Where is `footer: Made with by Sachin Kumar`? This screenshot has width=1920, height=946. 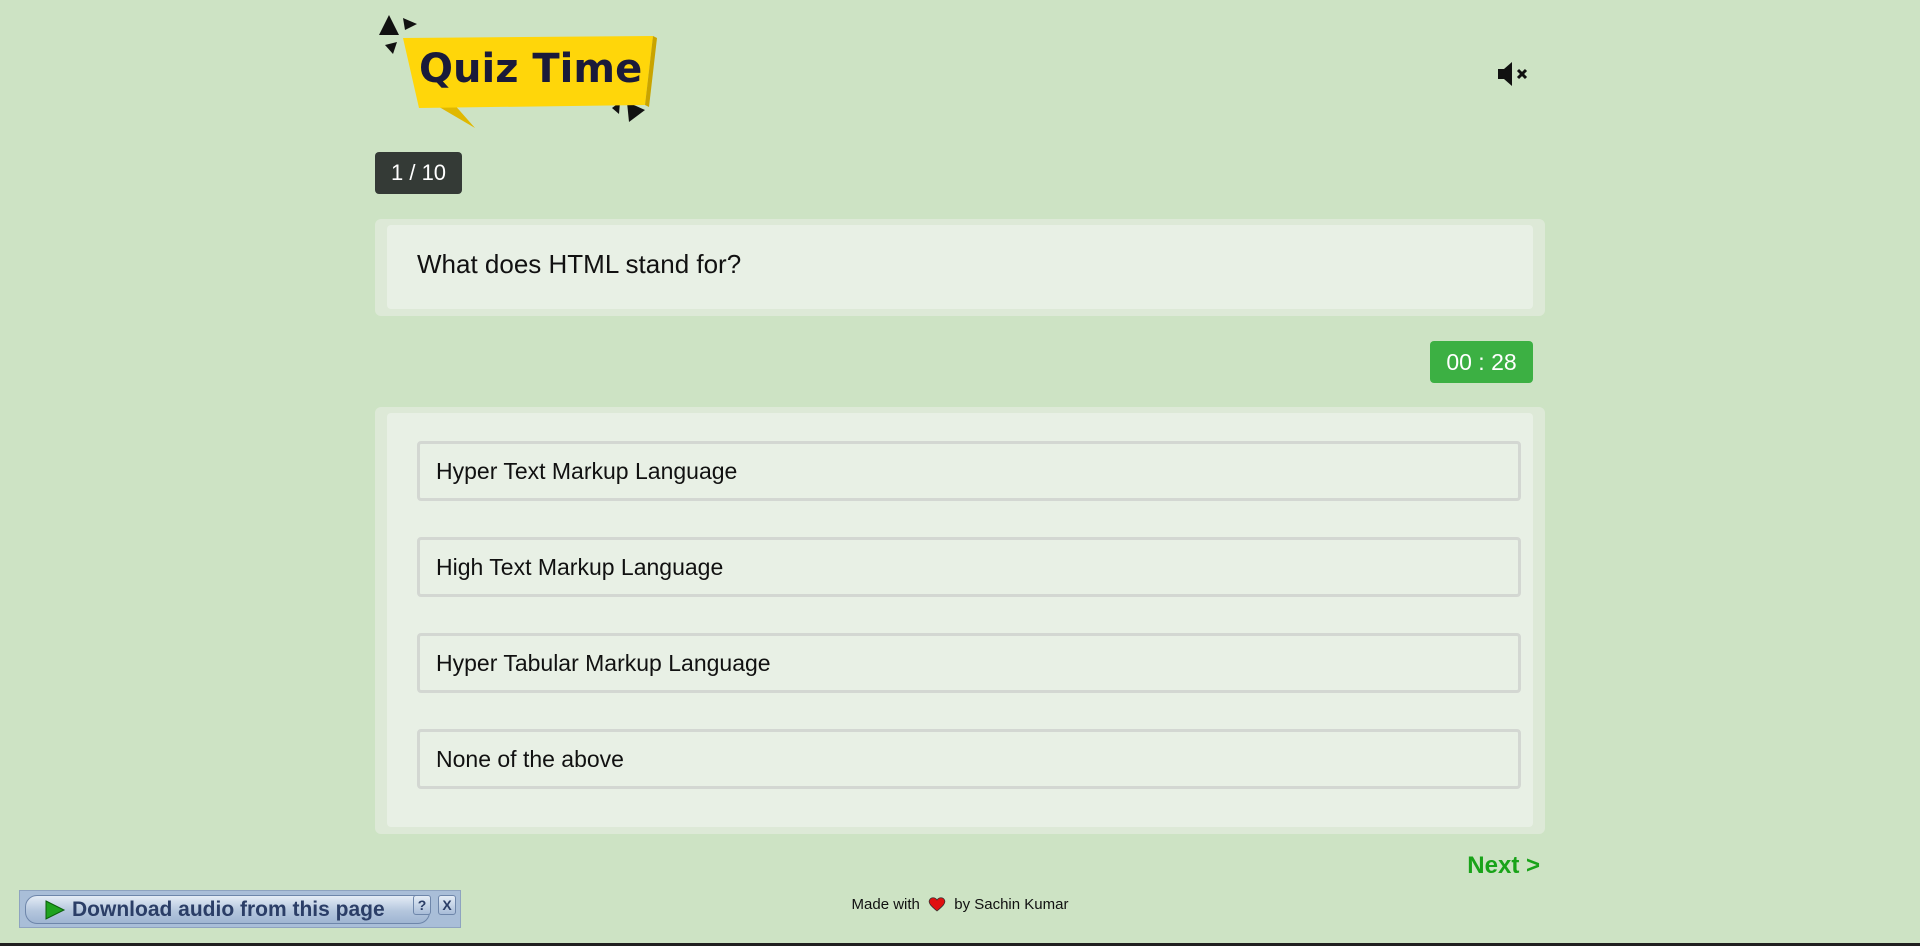
footer: Made with by Sachin Kumar is located at coordinates (960, 906).